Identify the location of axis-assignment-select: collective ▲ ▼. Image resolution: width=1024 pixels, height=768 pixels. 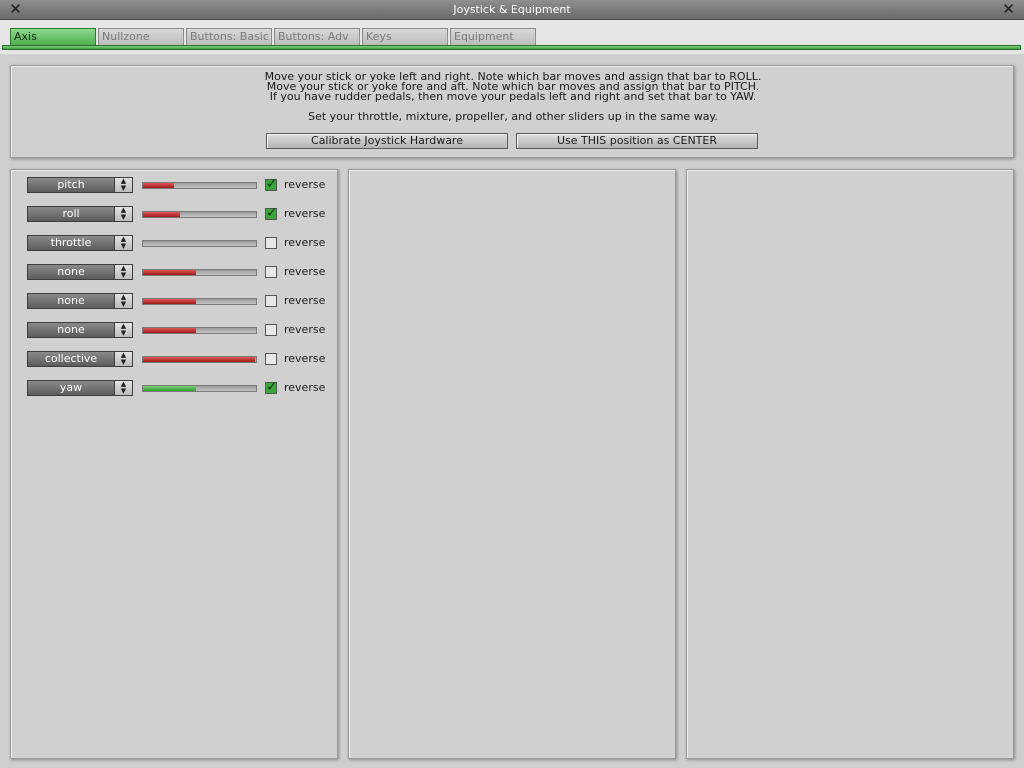
(80, 359).